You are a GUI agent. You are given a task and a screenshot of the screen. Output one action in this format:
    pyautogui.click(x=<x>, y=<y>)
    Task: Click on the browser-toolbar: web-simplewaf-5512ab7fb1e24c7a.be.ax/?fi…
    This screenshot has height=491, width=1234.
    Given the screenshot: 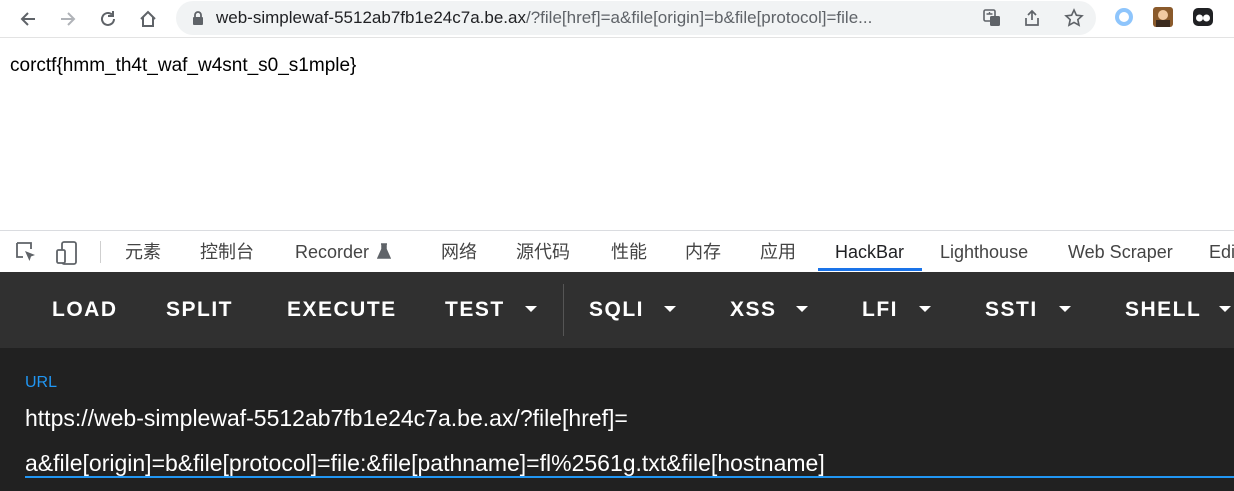 What is the action you would take?
    pyautogui.click(x=617, y=19)
    